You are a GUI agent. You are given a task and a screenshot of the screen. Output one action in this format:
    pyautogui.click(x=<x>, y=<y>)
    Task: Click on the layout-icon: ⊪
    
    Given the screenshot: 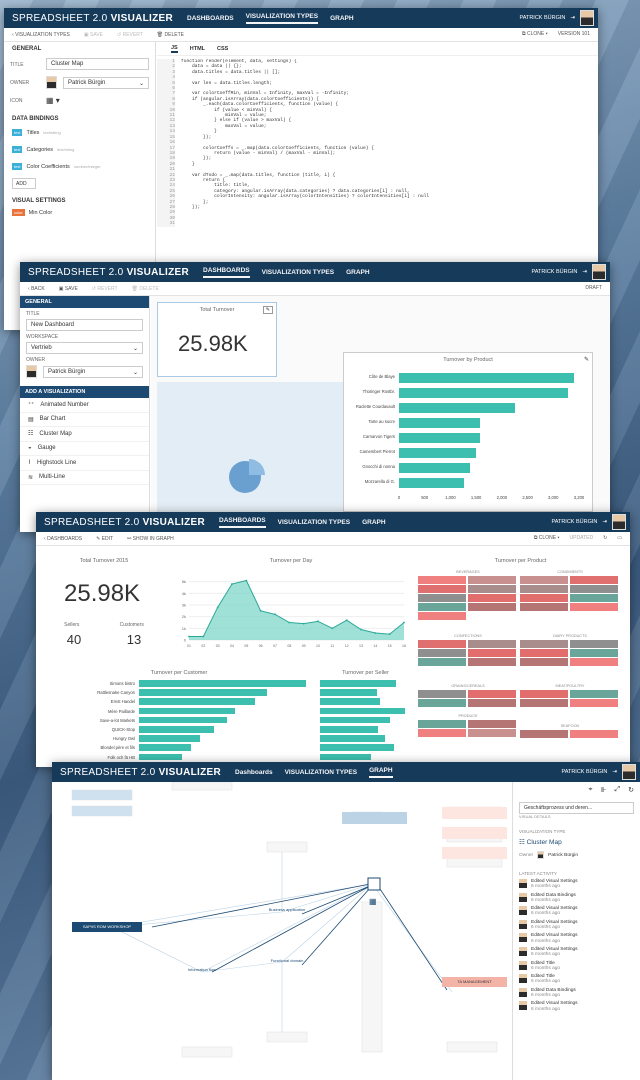 What is the action you would take?
    pyautogui.click(x=603, y=790)
    